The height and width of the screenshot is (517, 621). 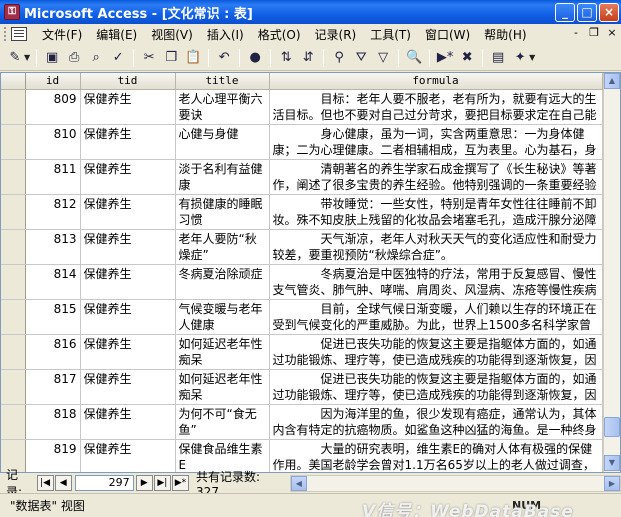 What do you see at coordinates (498, 58) in the screenshot?
I see `database-window-icon: ▤` at bounding box center [498, 58].